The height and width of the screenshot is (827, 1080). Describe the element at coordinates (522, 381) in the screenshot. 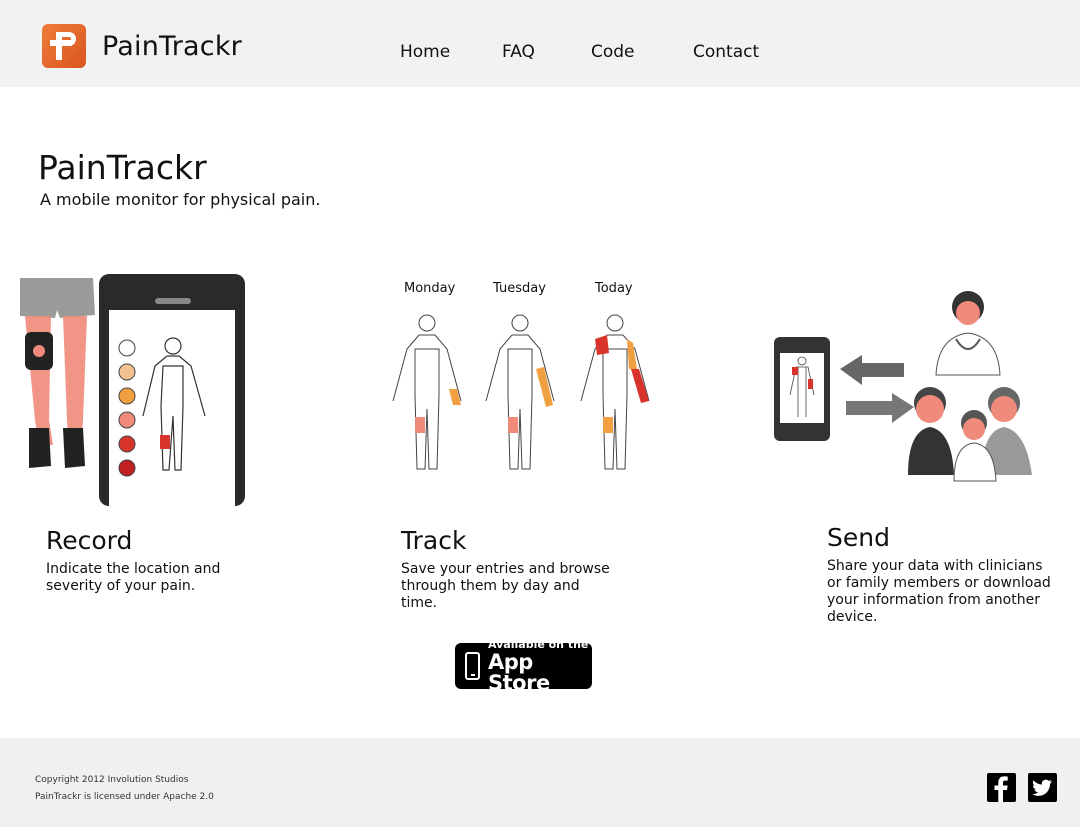

I see `track-illustration: Monday Tuesday Today` at that location.